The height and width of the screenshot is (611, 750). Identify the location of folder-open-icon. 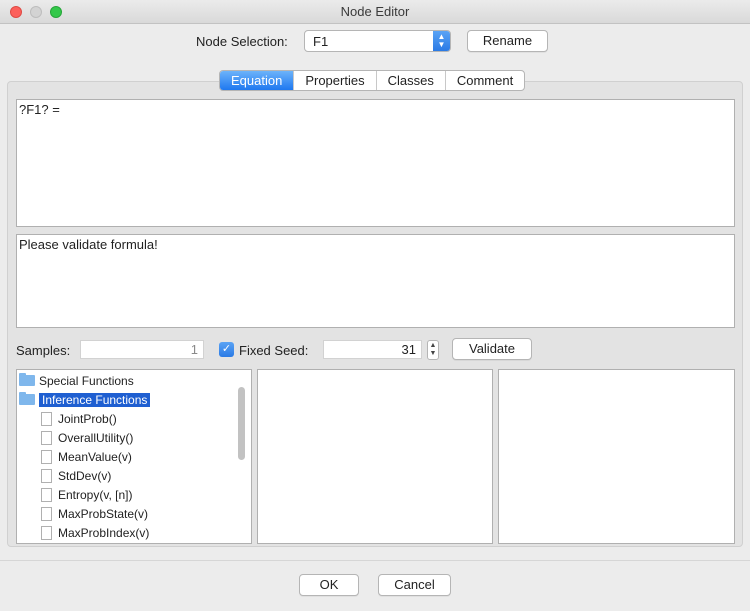
(27, 398).